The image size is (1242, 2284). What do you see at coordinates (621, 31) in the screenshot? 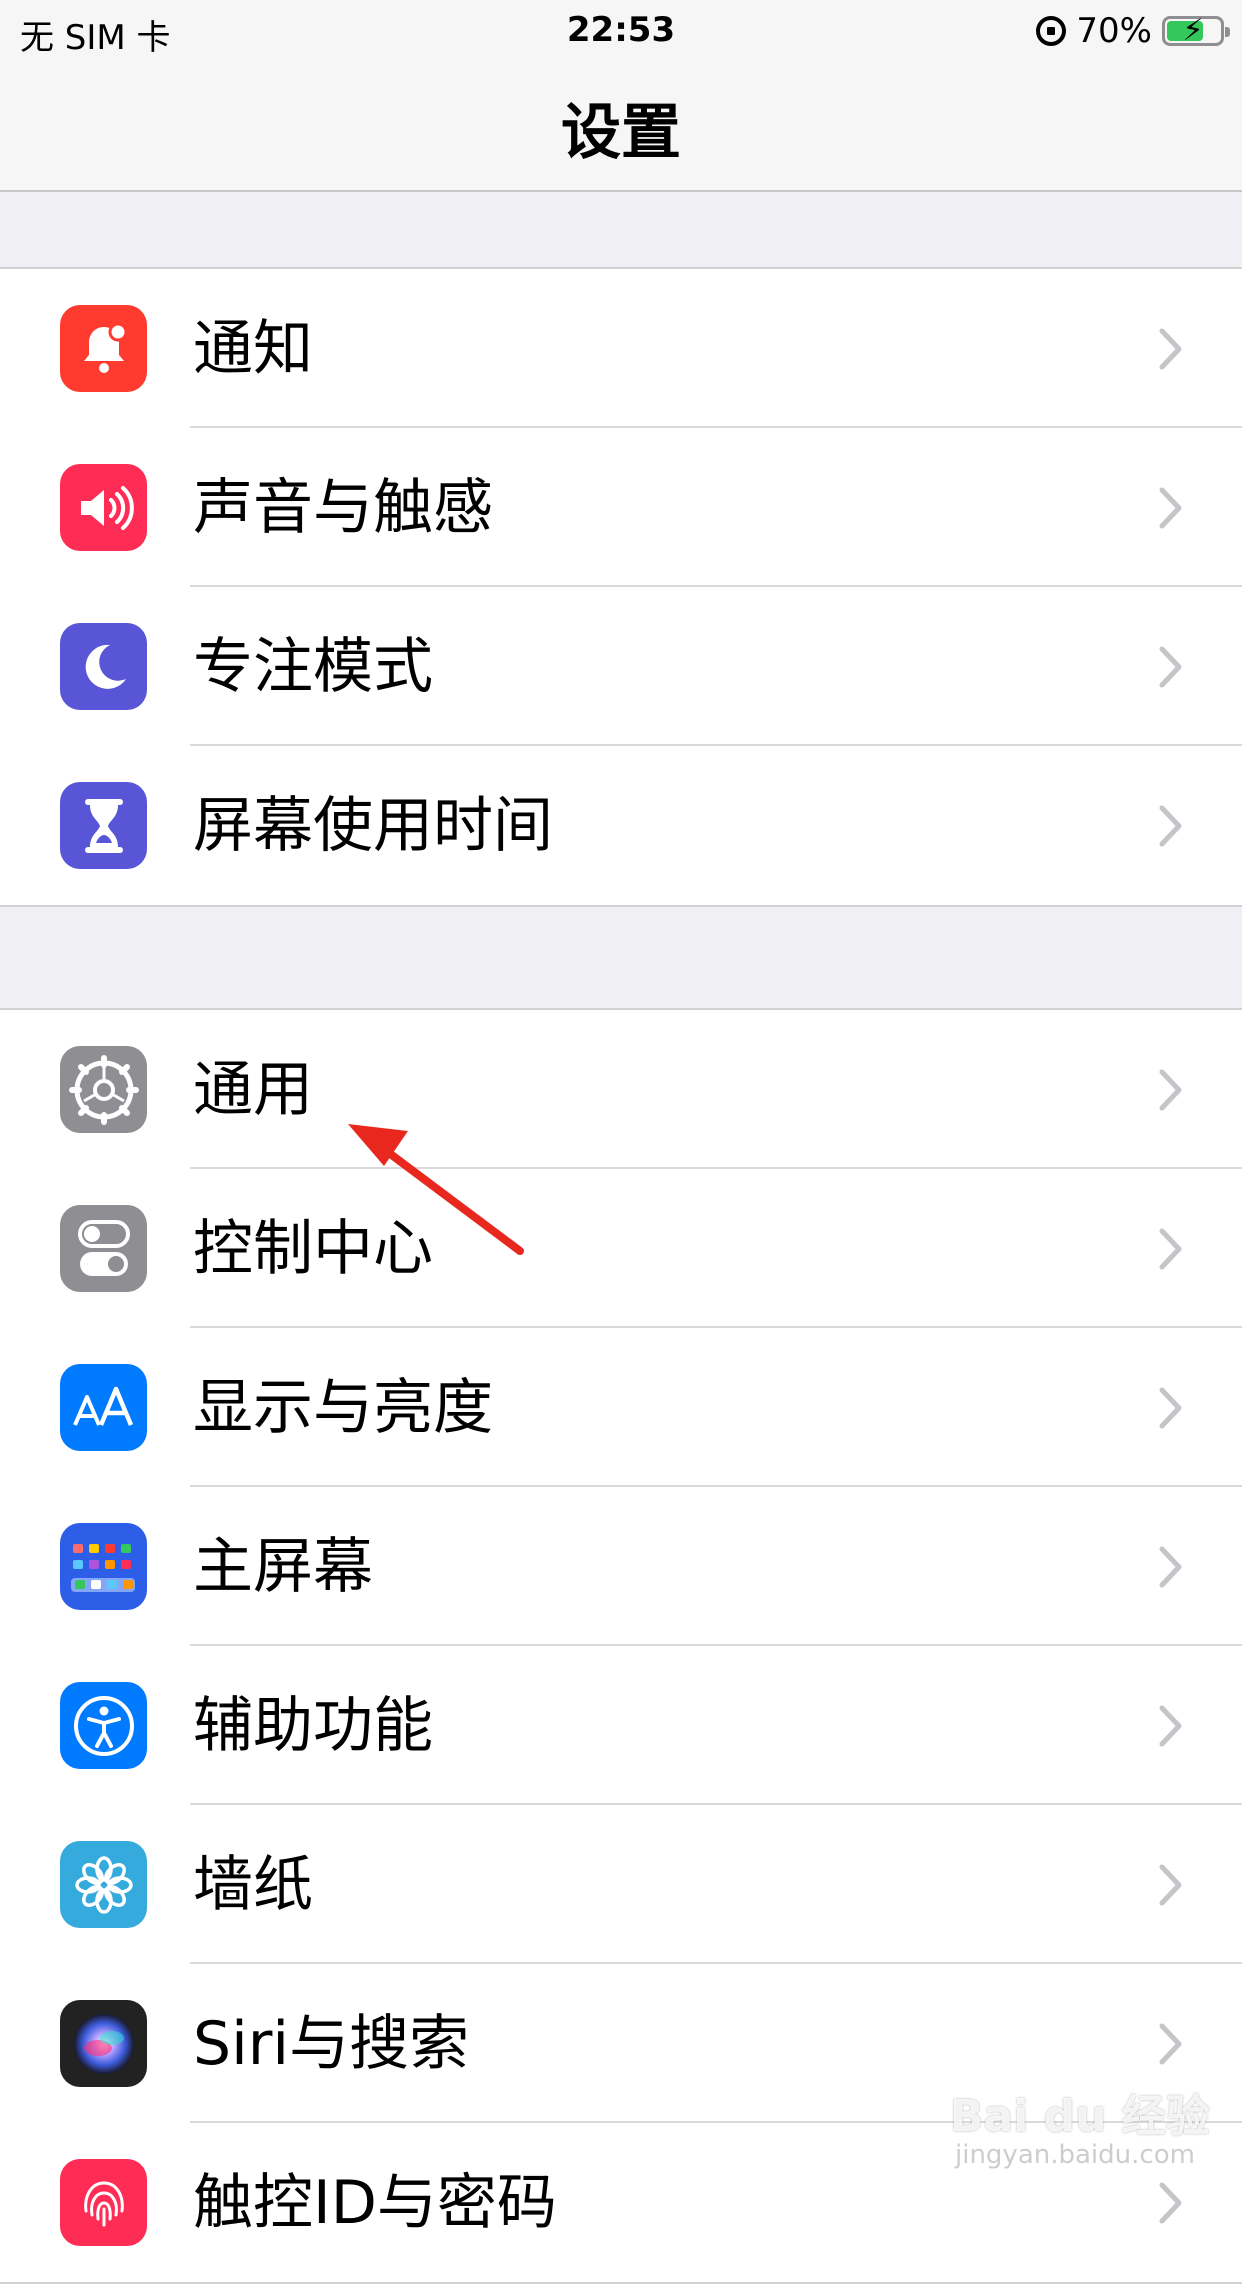
I see `status-bar: 无 SIM 卡 22:53 70% ⚡` at bounding box center [621, 31].